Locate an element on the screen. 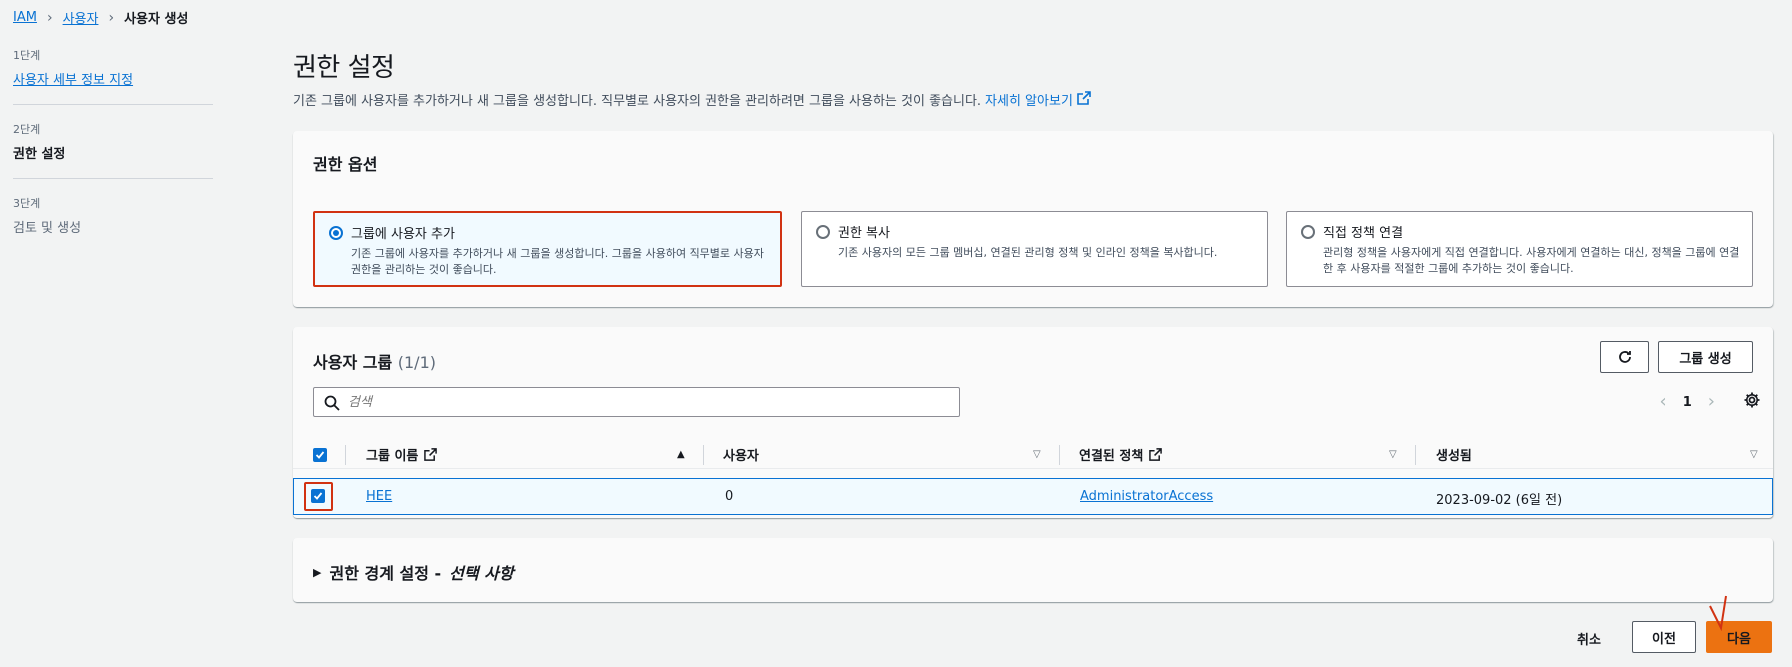 The height and width of the screenshot is (667, 1792). boundary-optional-text: 선택 사항 is located at coordinates (481, 573).